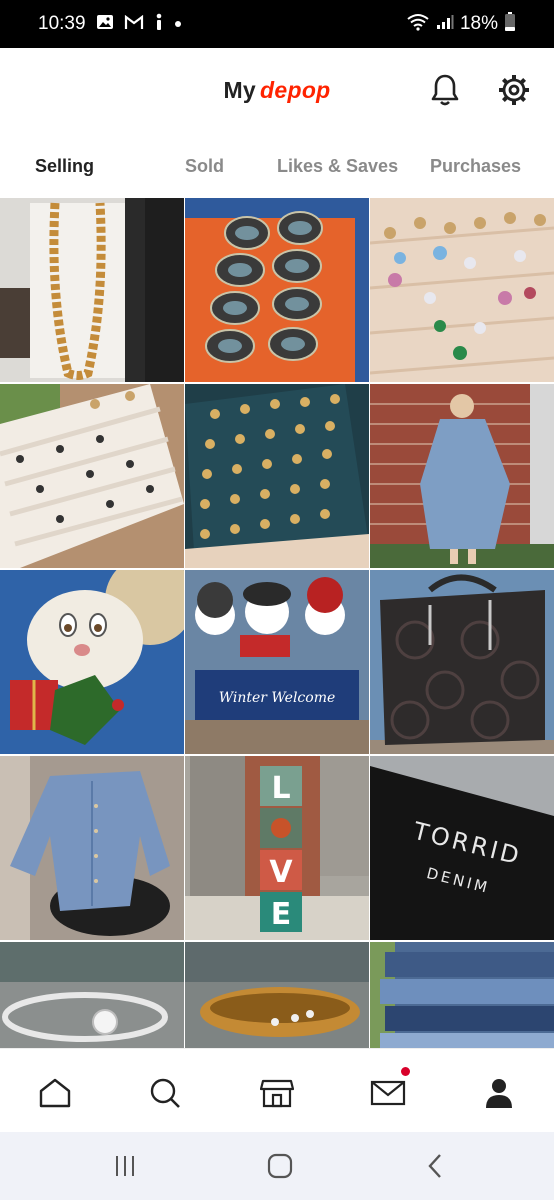  I want to click on listing-snowmen-box: Winter Welcome, so click(277, 662).